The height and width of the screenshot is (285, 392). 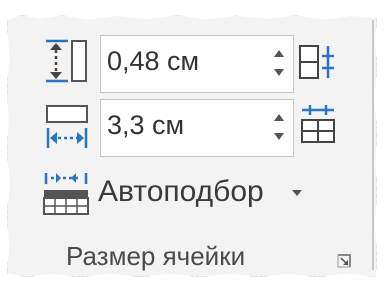 I want to click on cell-size-group-label: Размер ячейки, so click(x=156, y=256).